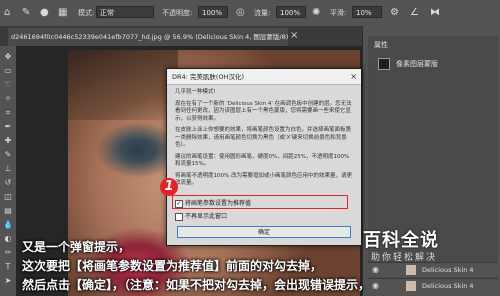 The height and width of the screenshot is (296, 500). I want to click on stamp-tool-icon: ⊥, so click(8, 169).